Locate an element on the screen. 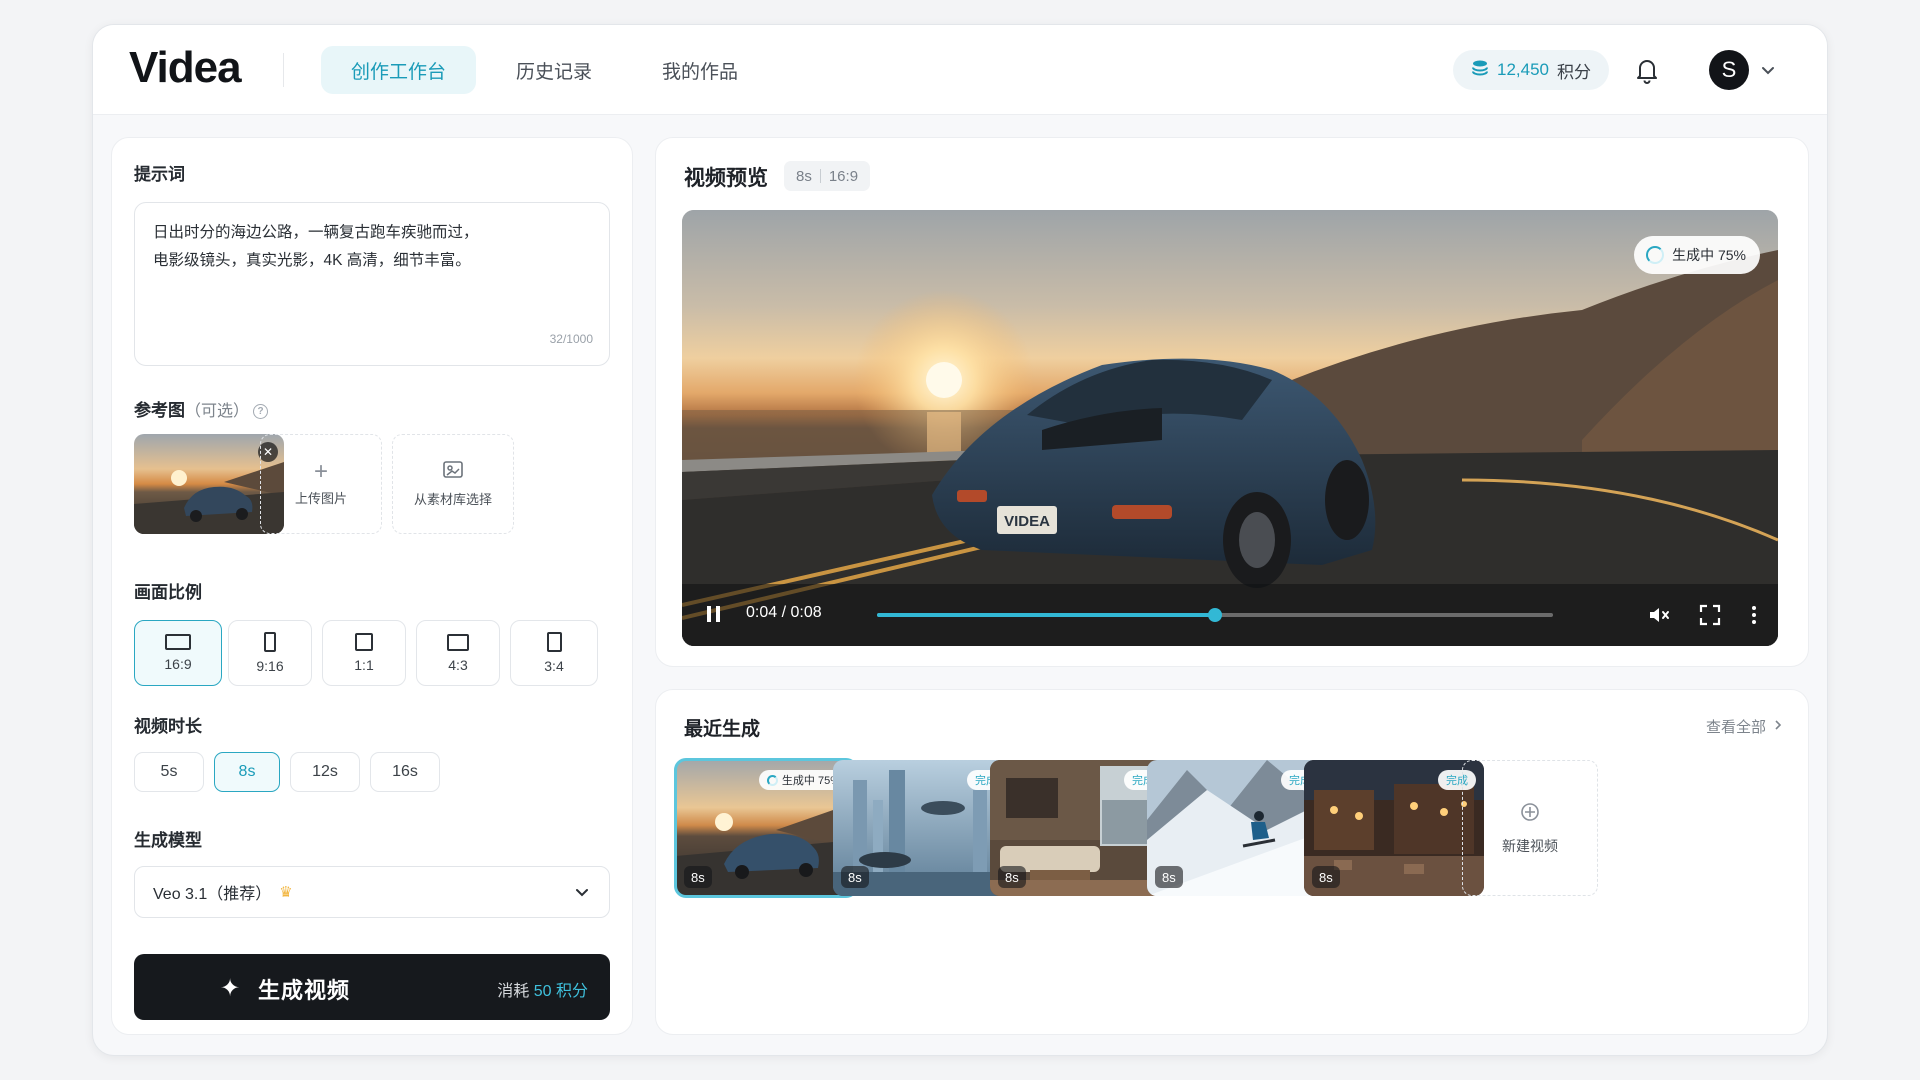 The width and height of the screenshot is (1920, 1080). preview-title: 视频预览 is located at coordinates (726, 178).